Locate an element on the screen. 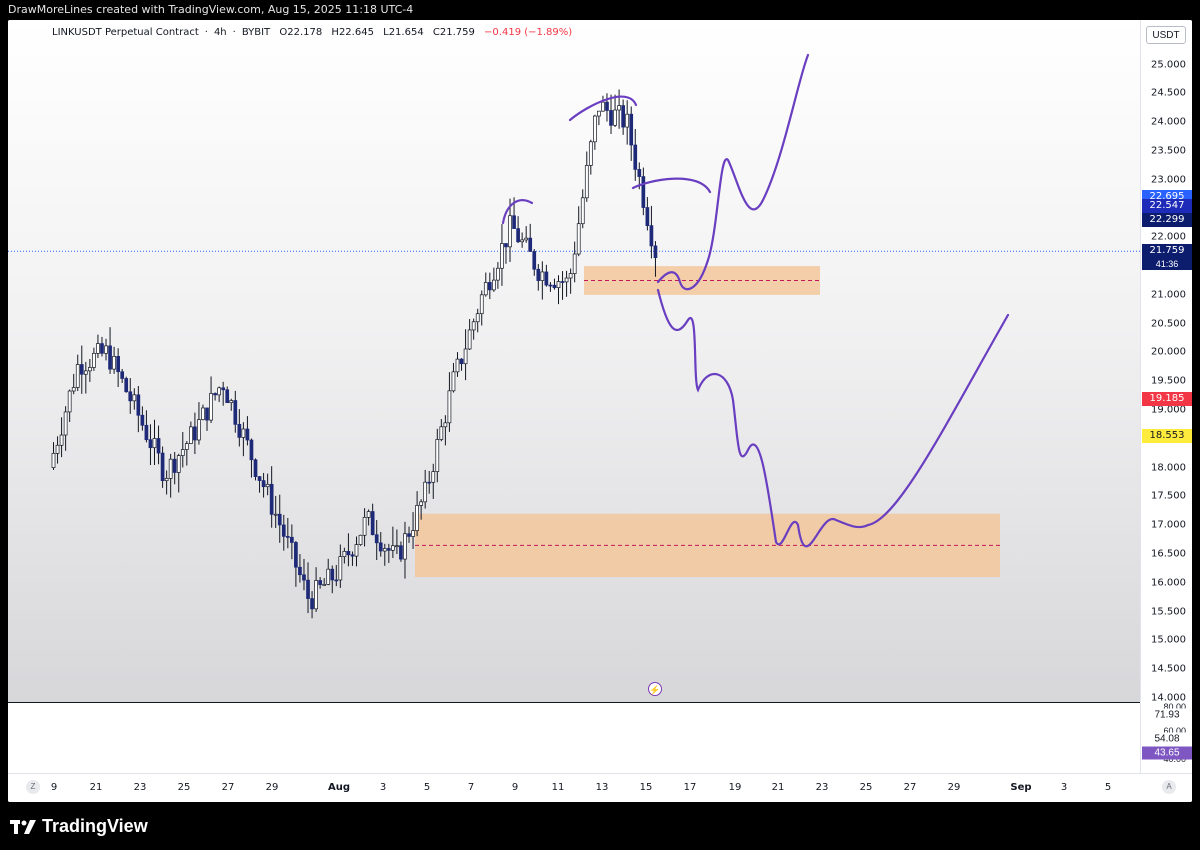 This screenshot has width=1200, height=850. symbol-sep: · is located at coordinates (234, 32).